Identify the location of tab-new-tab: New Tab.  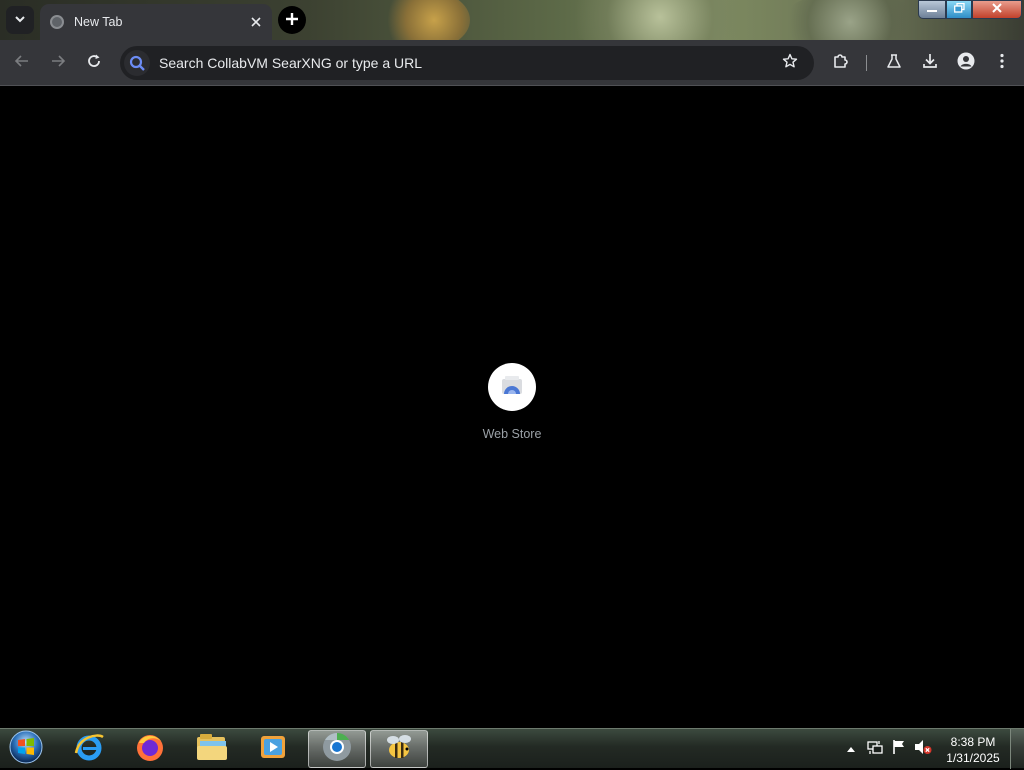
(156, 22).